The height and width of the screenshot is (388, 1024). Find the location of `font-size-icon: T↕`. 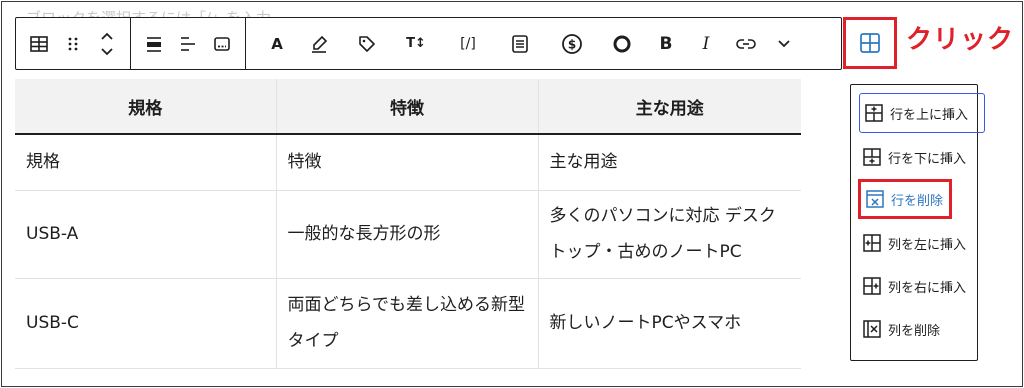

font-size-icon: T↕ is located at coordinates (416, 43).